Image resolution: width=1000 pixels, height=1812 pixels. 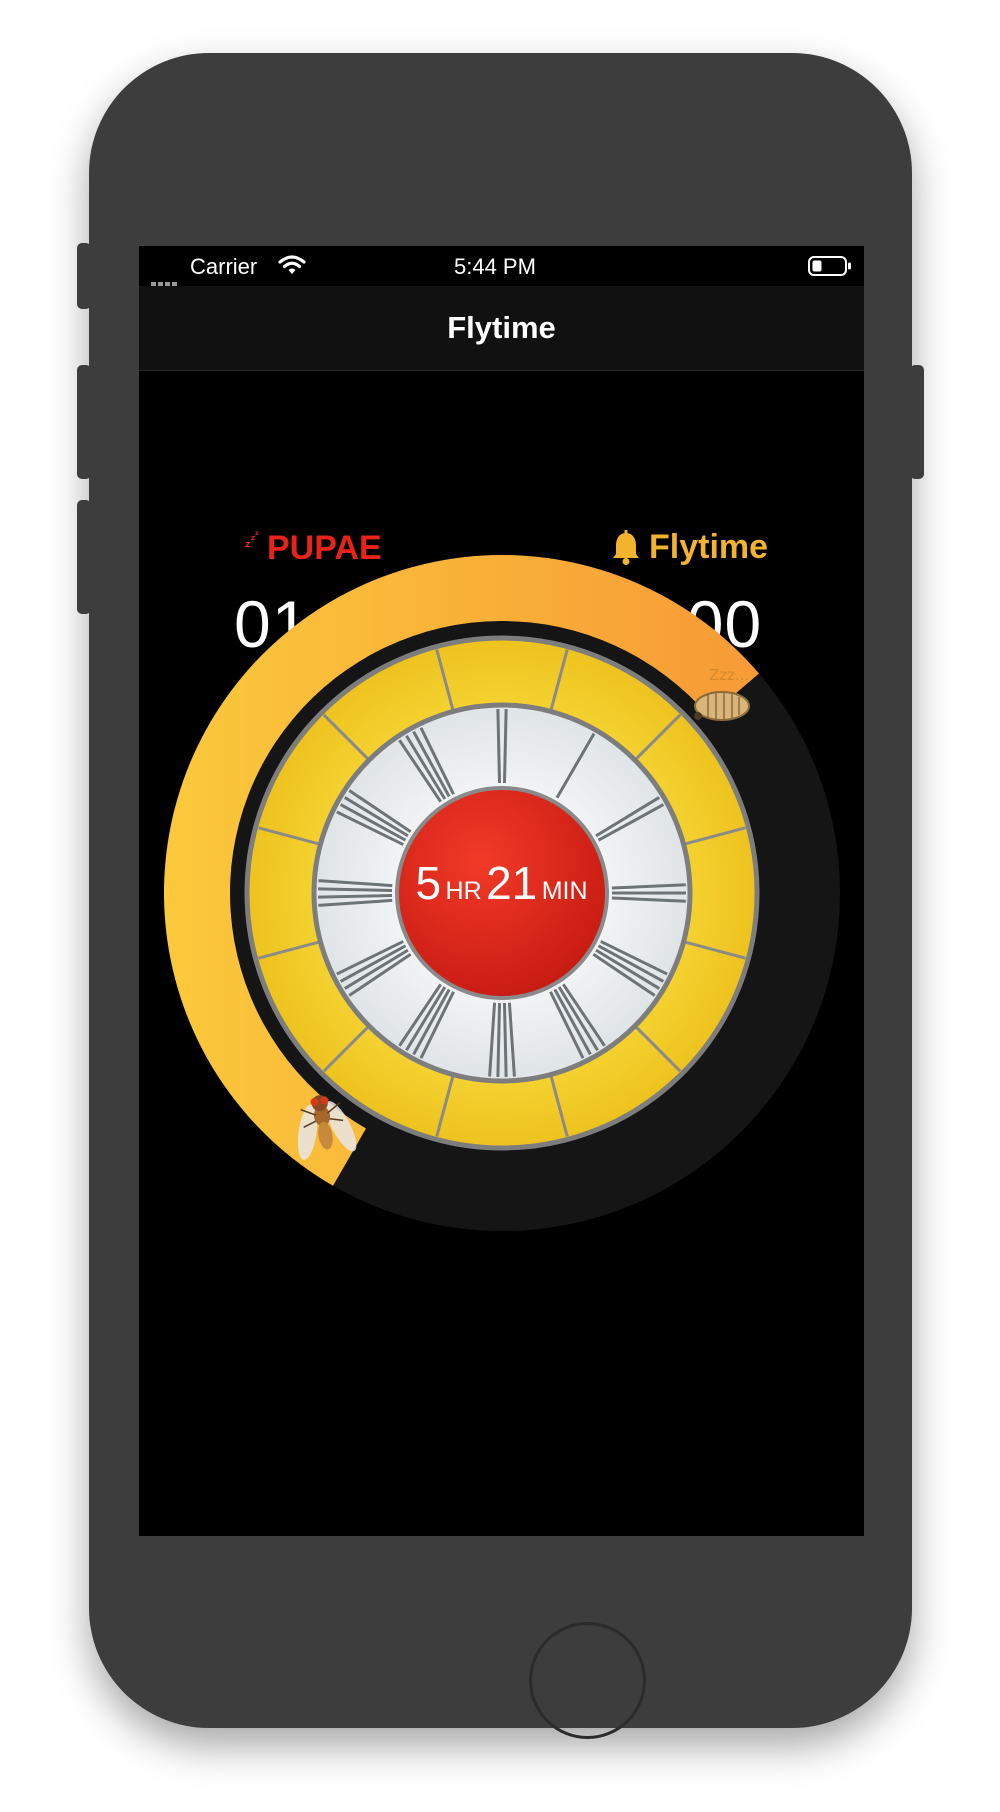 What do you see at coordinates (722, 706) in the screenshot?
I see `pupa-icon` at bounding box center [722, 706].